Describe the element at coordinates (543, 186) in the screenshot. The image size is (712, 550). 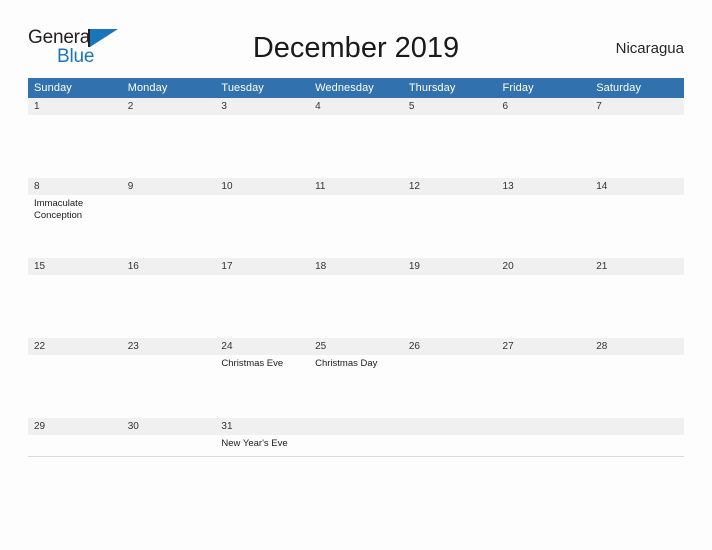
I see `day-number: 13` at that location.